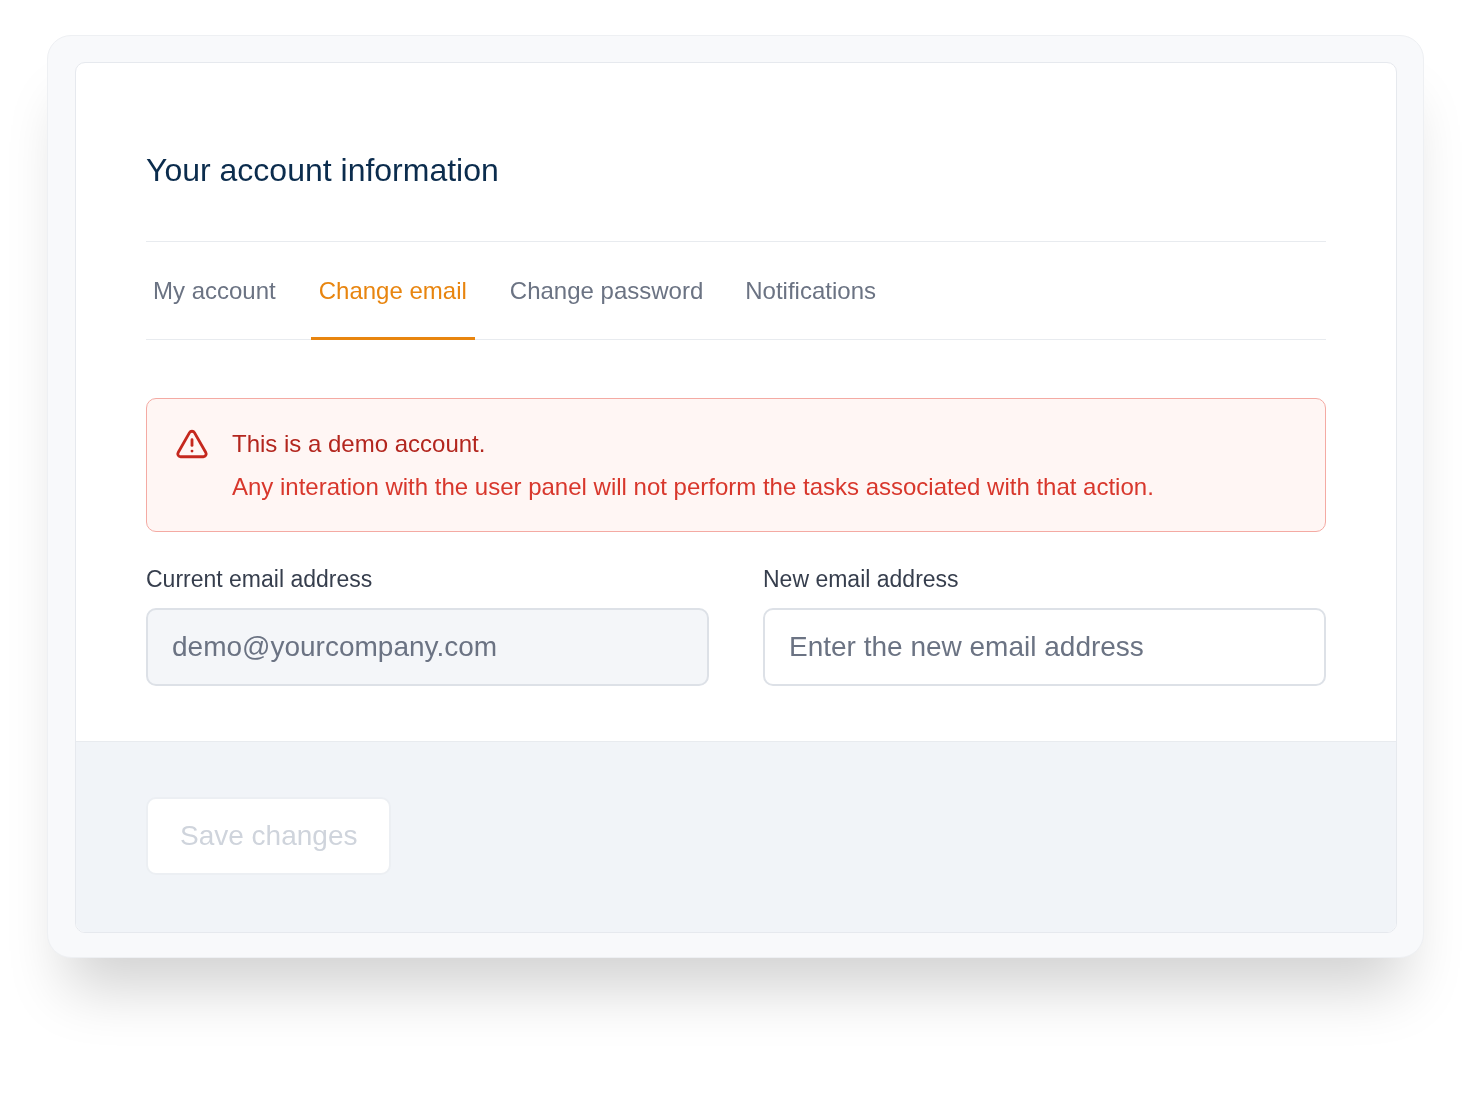  What do you see at coordinates (810, 291) in the screenshot?
I see `tab: Notifications` at bounding box center [810, 291].